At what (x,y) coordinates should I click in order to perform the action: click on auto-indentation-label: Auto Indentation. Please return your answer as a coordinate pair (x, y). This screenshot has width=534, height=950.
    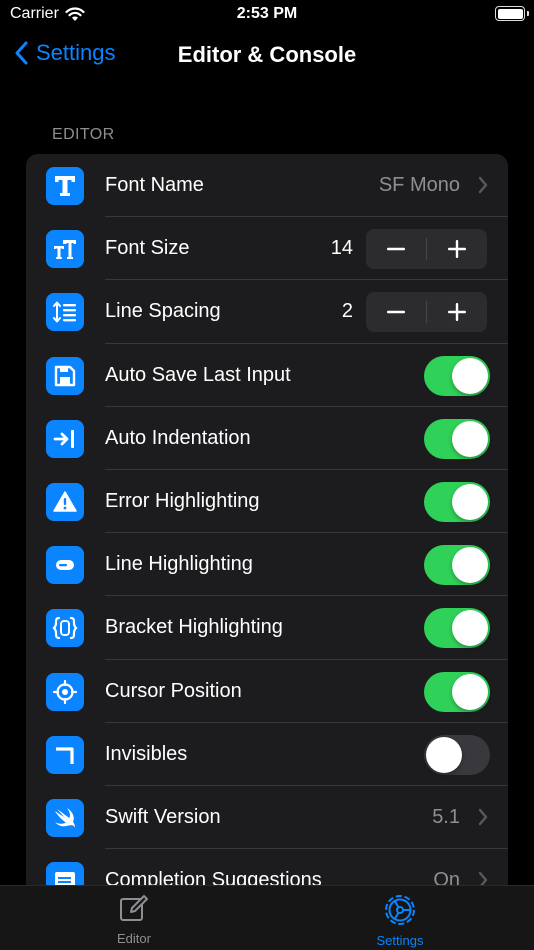
    Looking at the image, I should click on (178, 437).